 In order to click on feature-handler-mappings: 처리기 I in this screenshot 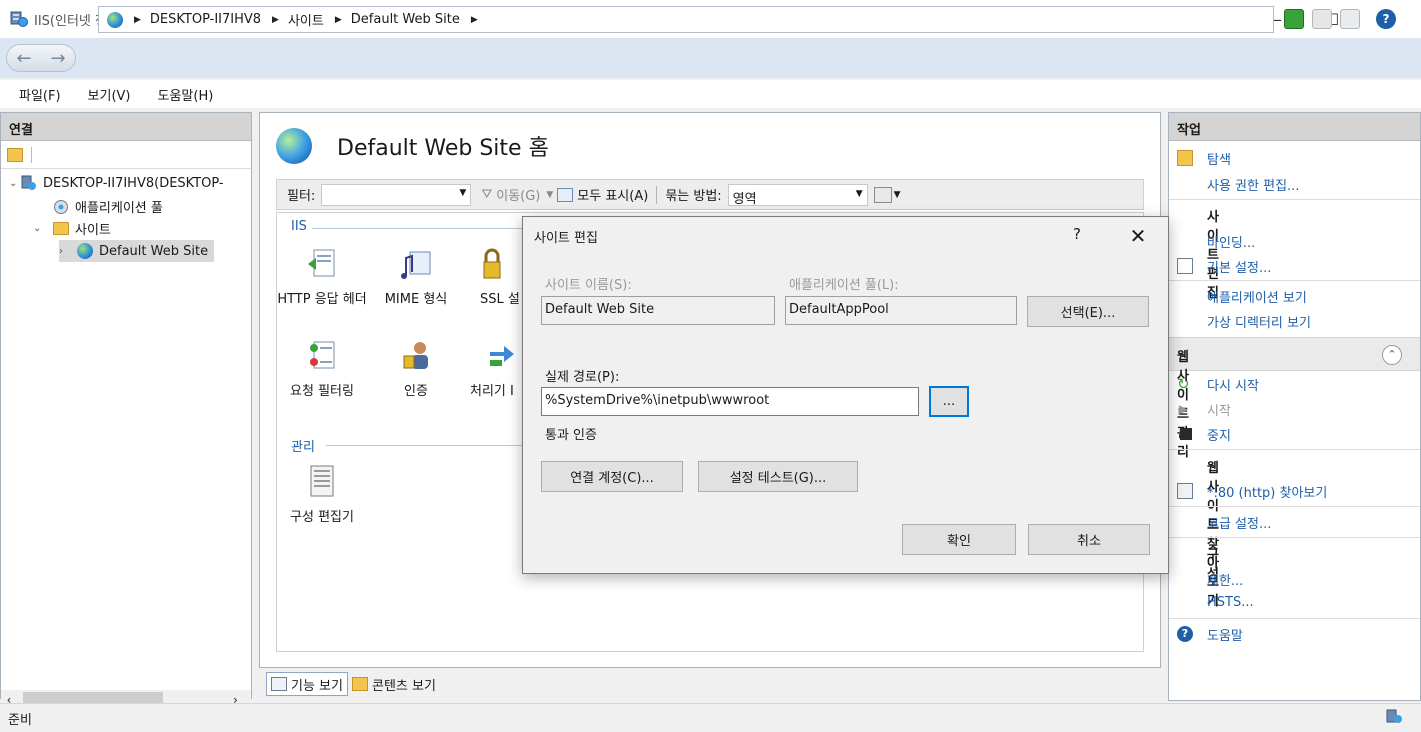, I will do `click(491, 368)`.